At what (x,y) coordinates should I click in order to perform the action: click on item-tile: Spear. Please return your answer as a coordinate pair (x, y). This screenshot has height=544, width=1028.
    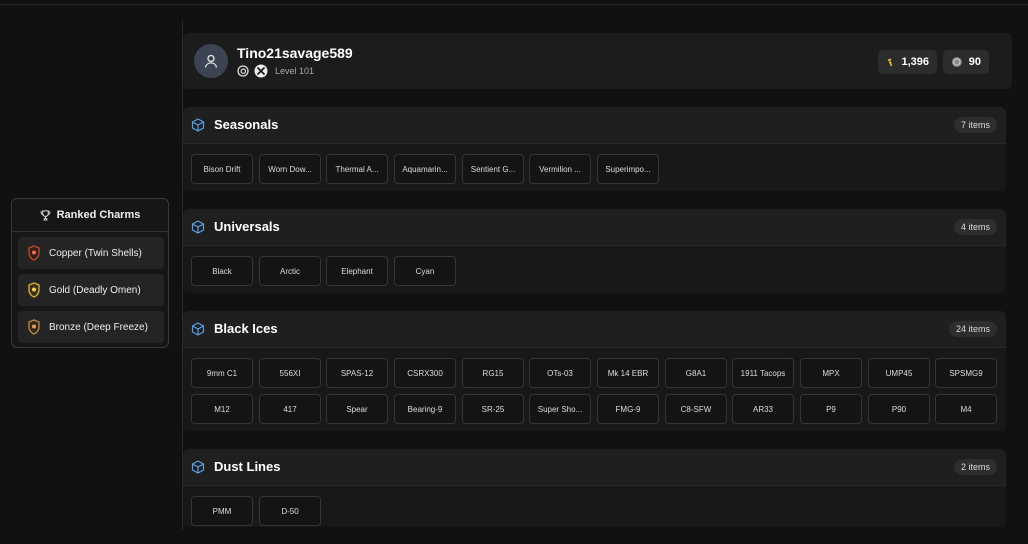
    Looking at the image, I should click on (357, 409).